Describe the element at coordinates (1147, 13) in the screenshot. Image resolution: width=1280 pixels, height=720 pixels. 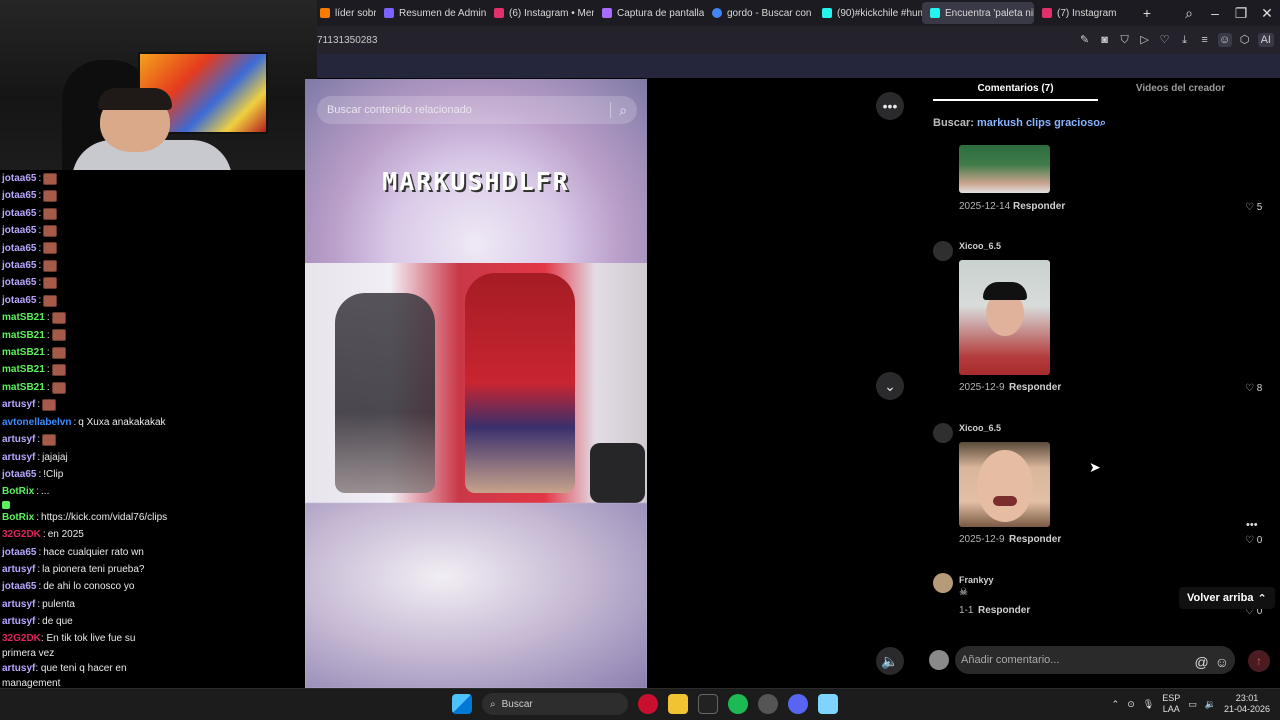
I see `new-tab-icon: +` at that location.